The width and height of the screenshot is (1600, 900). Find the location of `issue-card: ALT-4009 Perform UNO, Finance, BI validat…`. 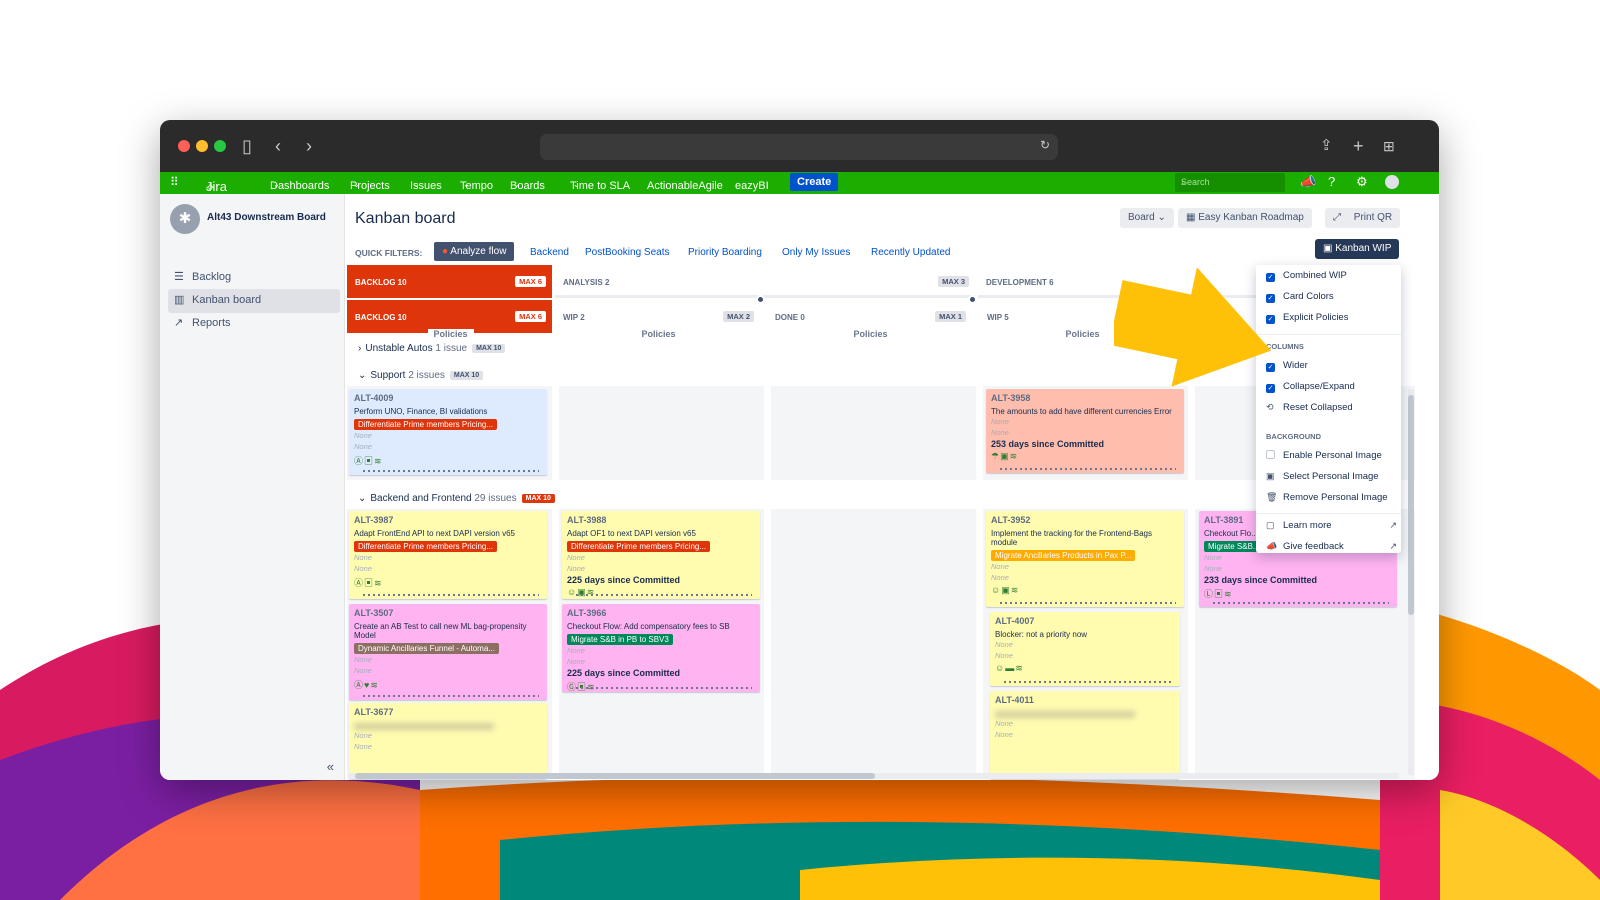

issue-card: ALT-4009 Perform UNO, Finance, BI validat… is located at coordinates (448, 432).